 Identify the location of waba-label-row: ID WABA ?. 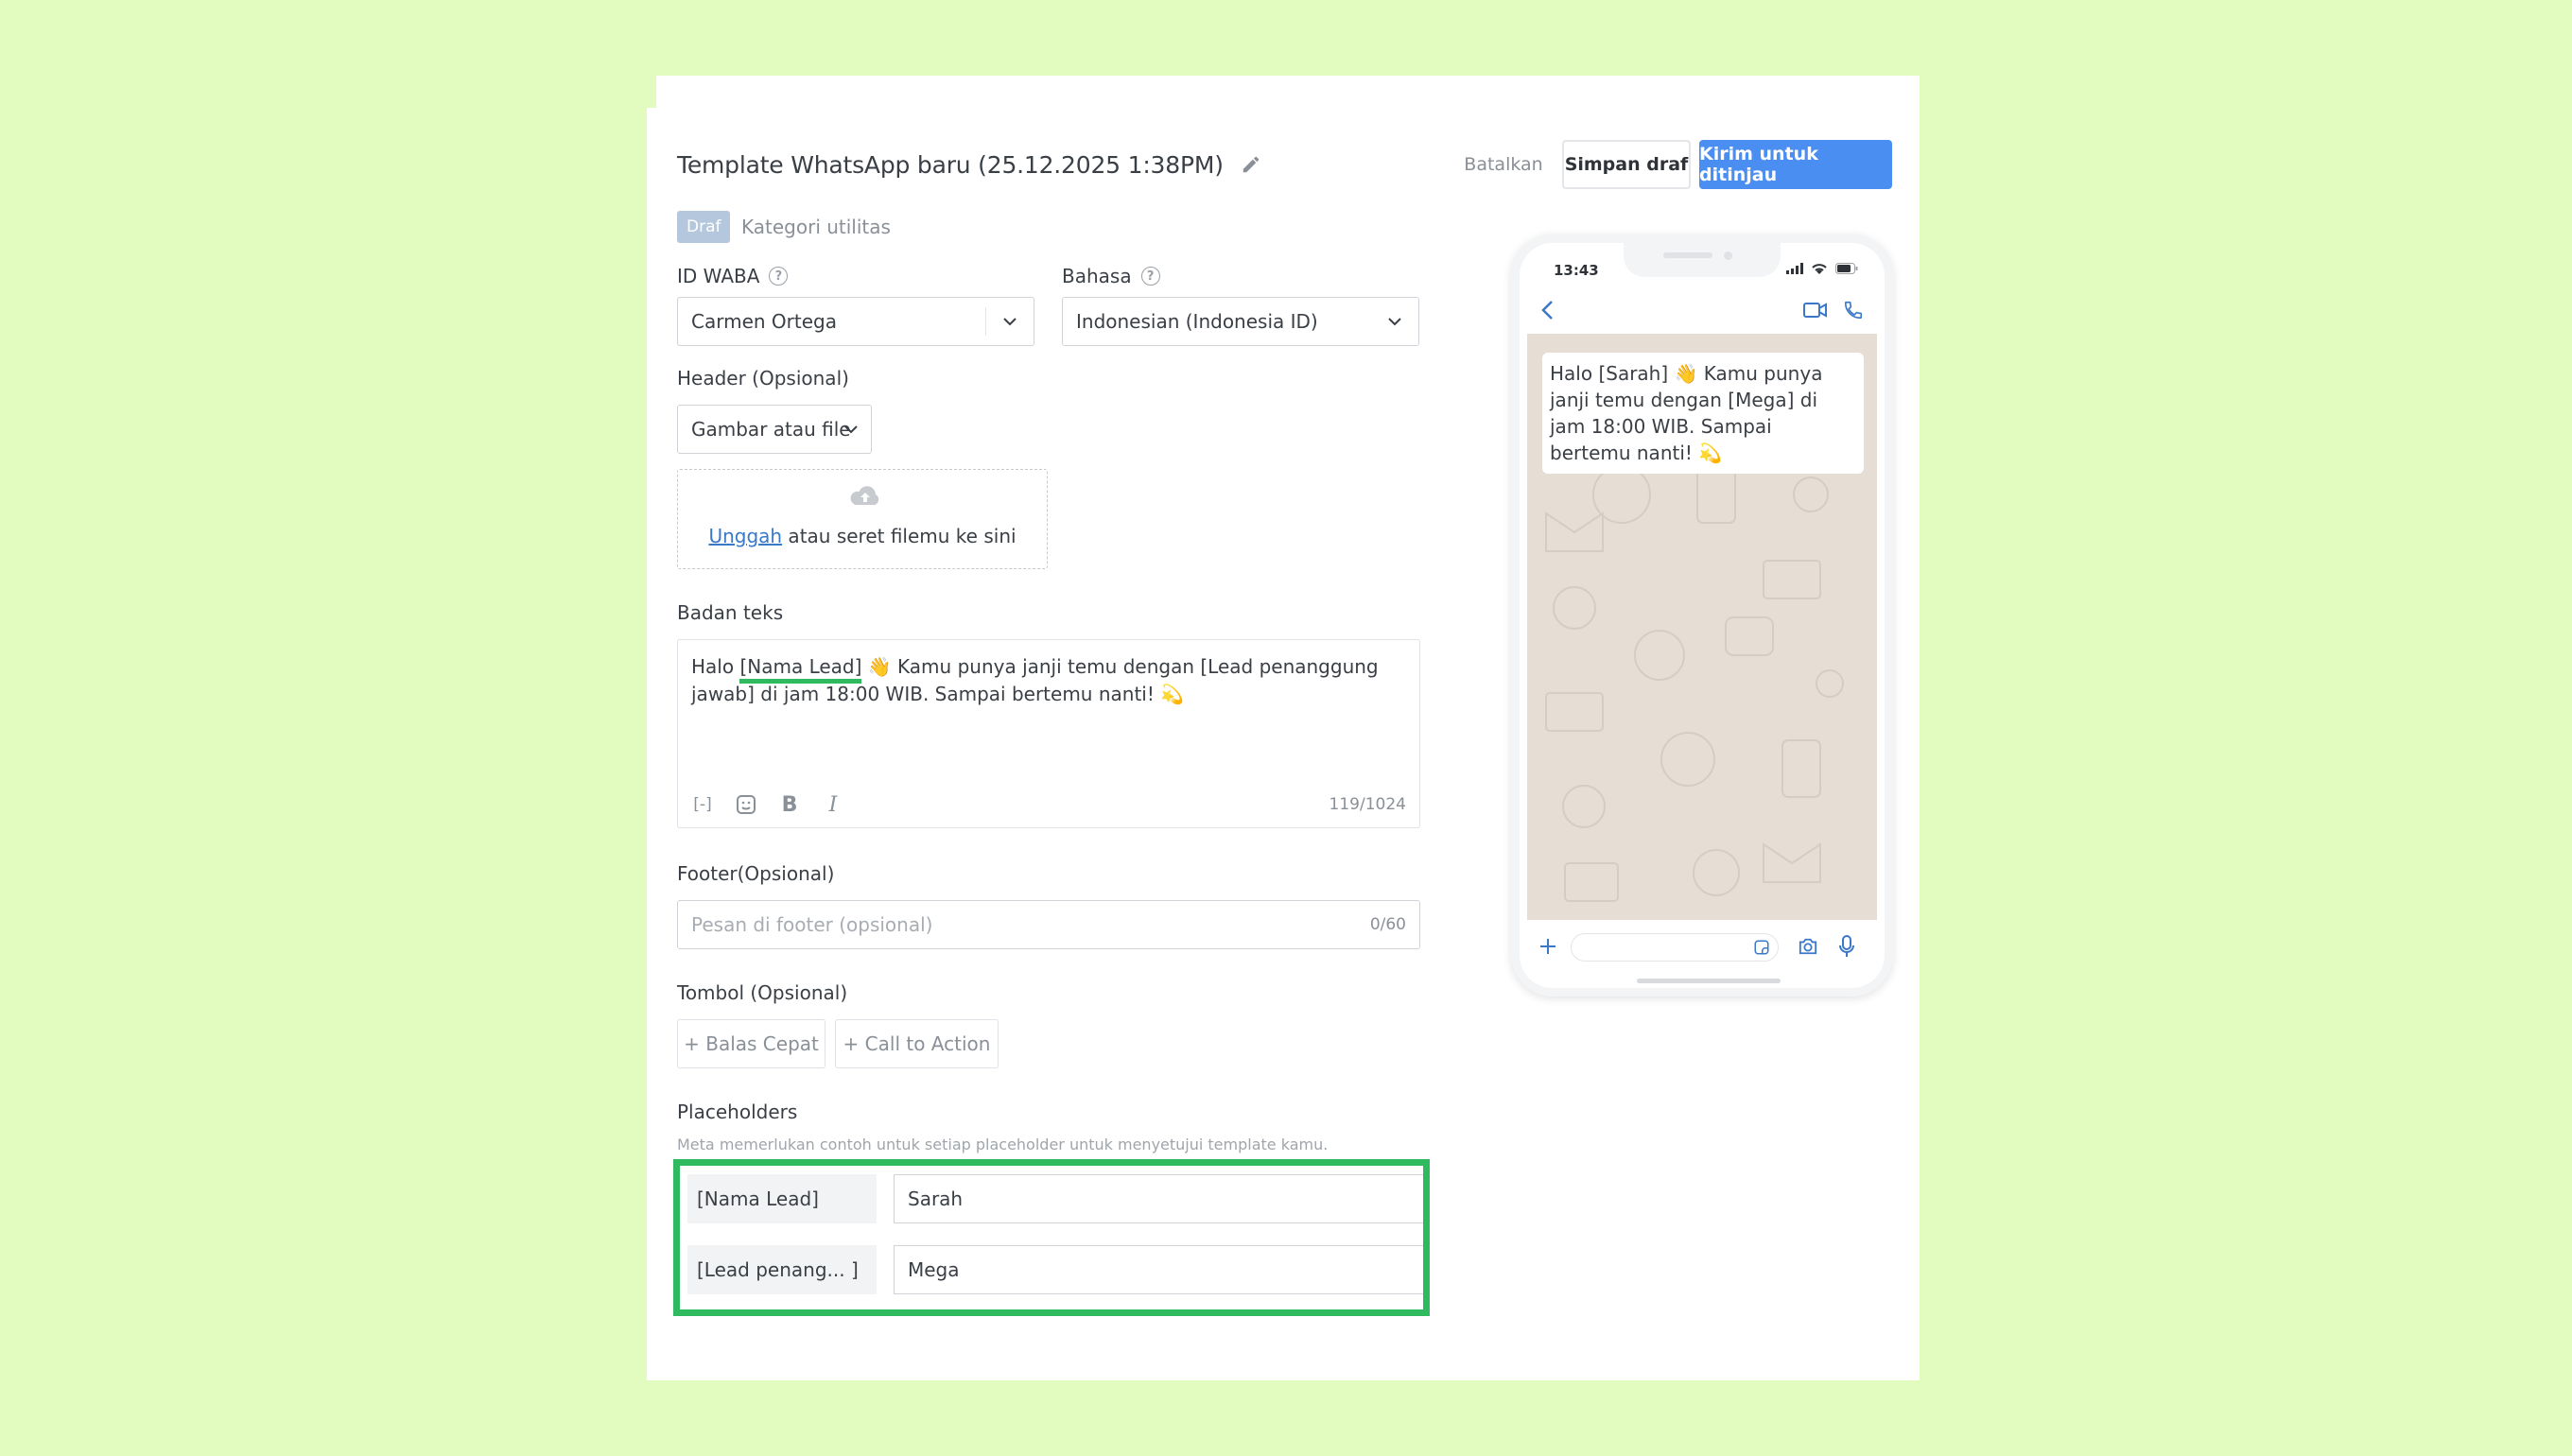
(733, 276).